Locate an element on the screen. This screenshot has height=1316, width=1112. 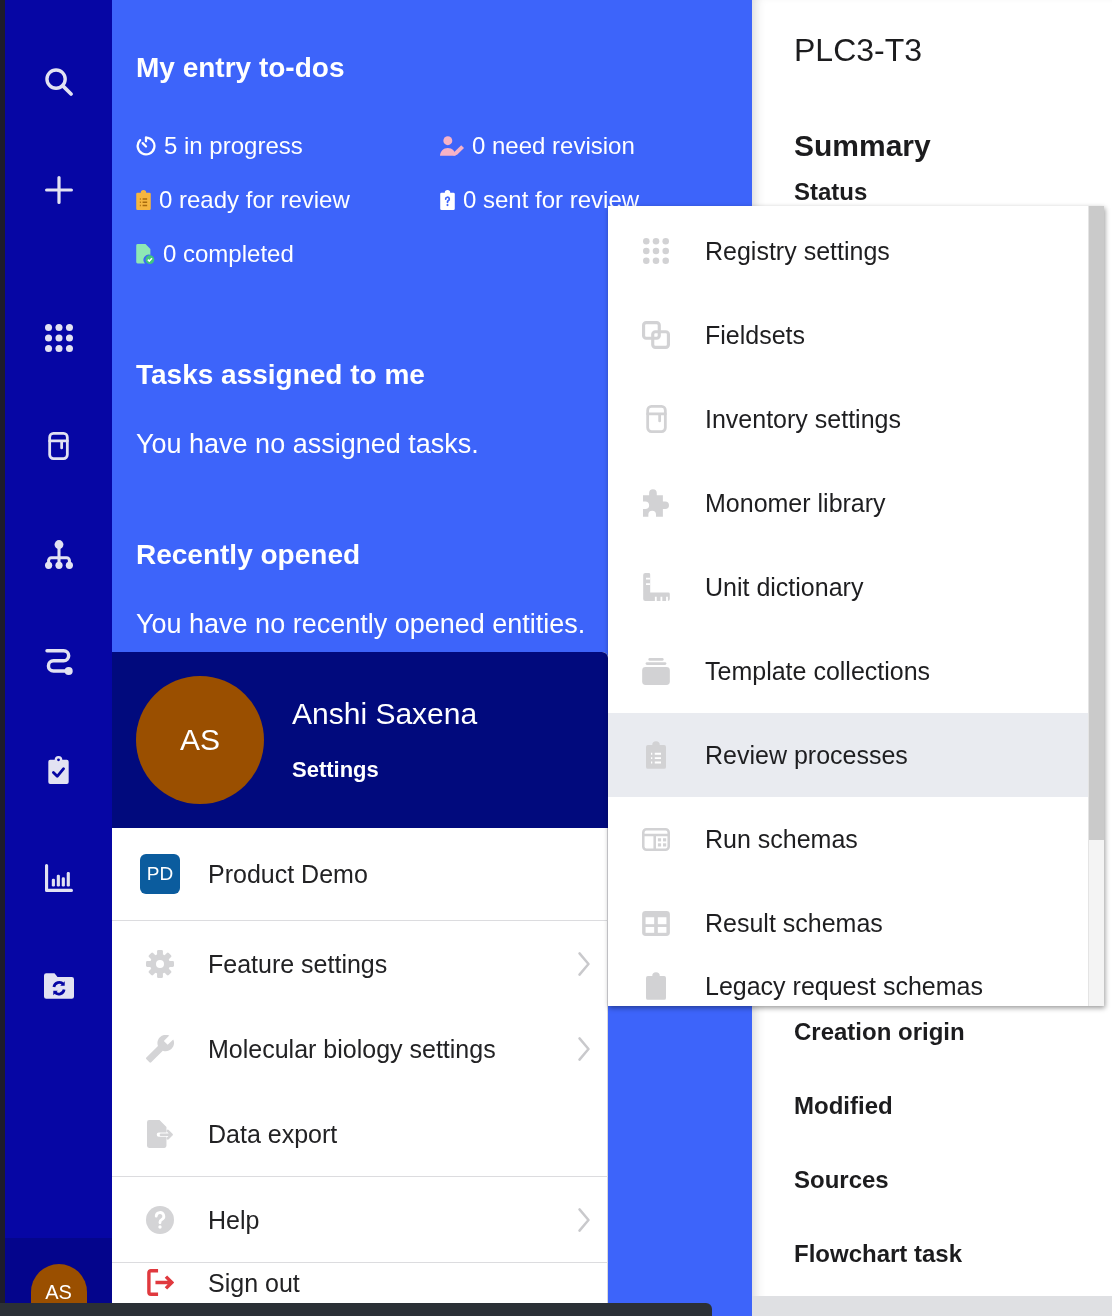
todo-filter-link: 0 need revision is located at coordinates (537, 146).